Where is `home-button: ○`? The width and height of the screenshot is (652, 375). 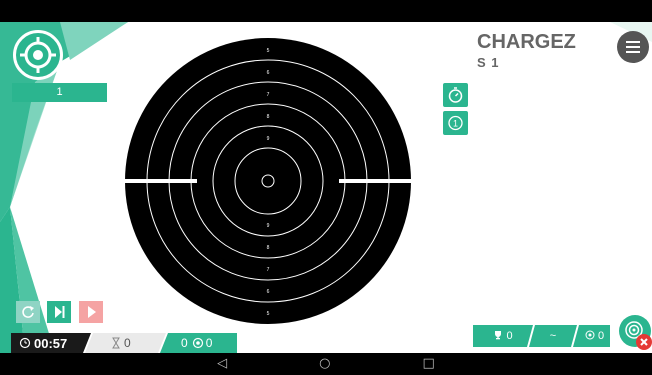
home-button: ○ is located at coordinates (324, 364).